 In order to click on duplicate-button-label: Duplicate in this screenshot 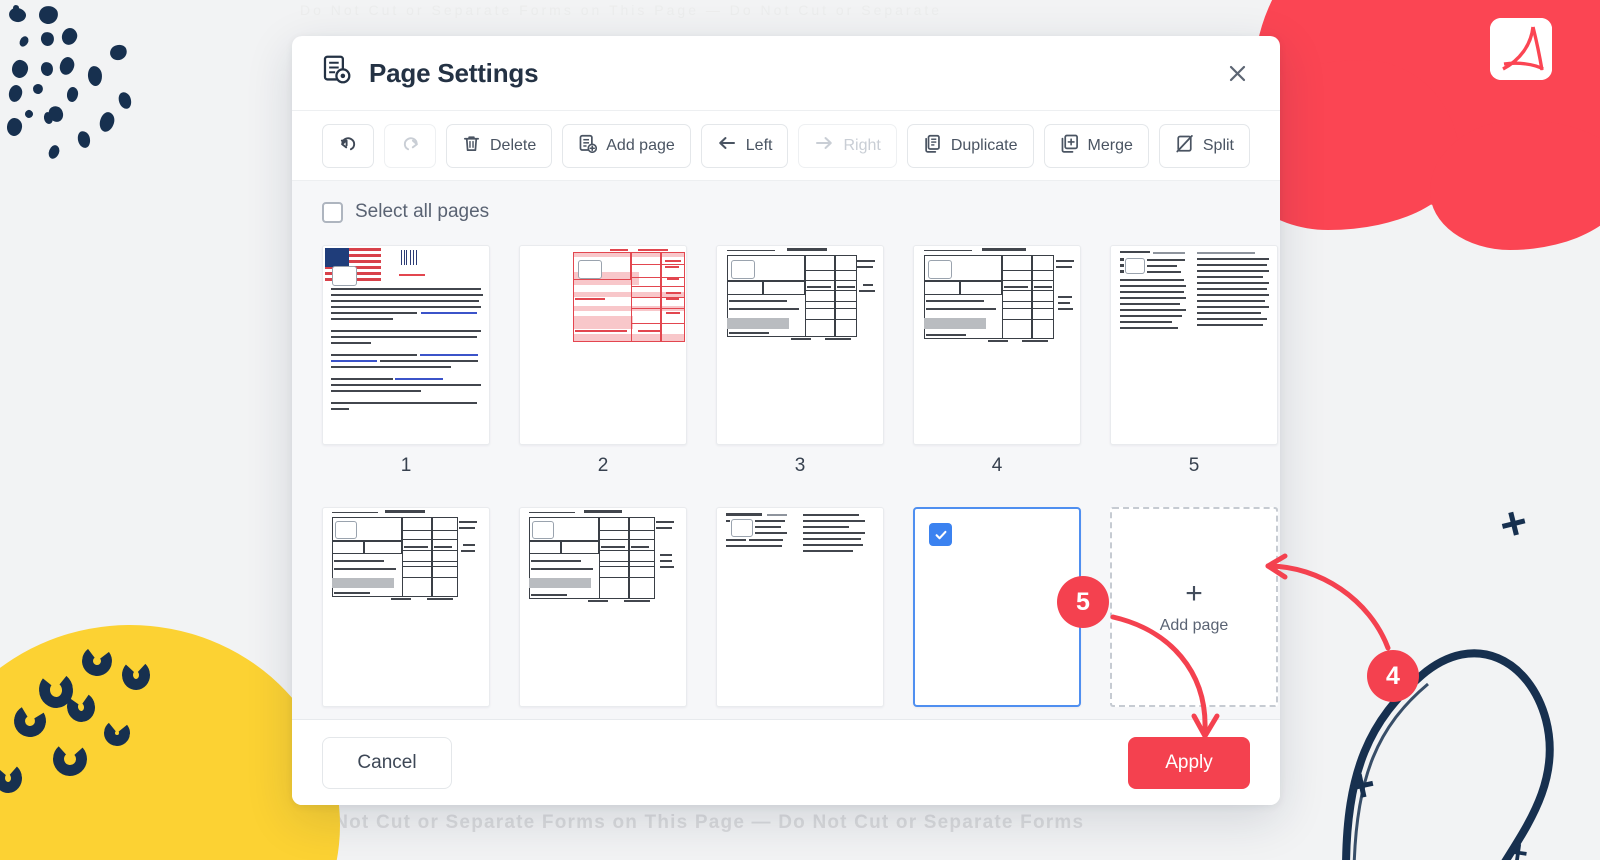, I will do `click(984, 145)`.